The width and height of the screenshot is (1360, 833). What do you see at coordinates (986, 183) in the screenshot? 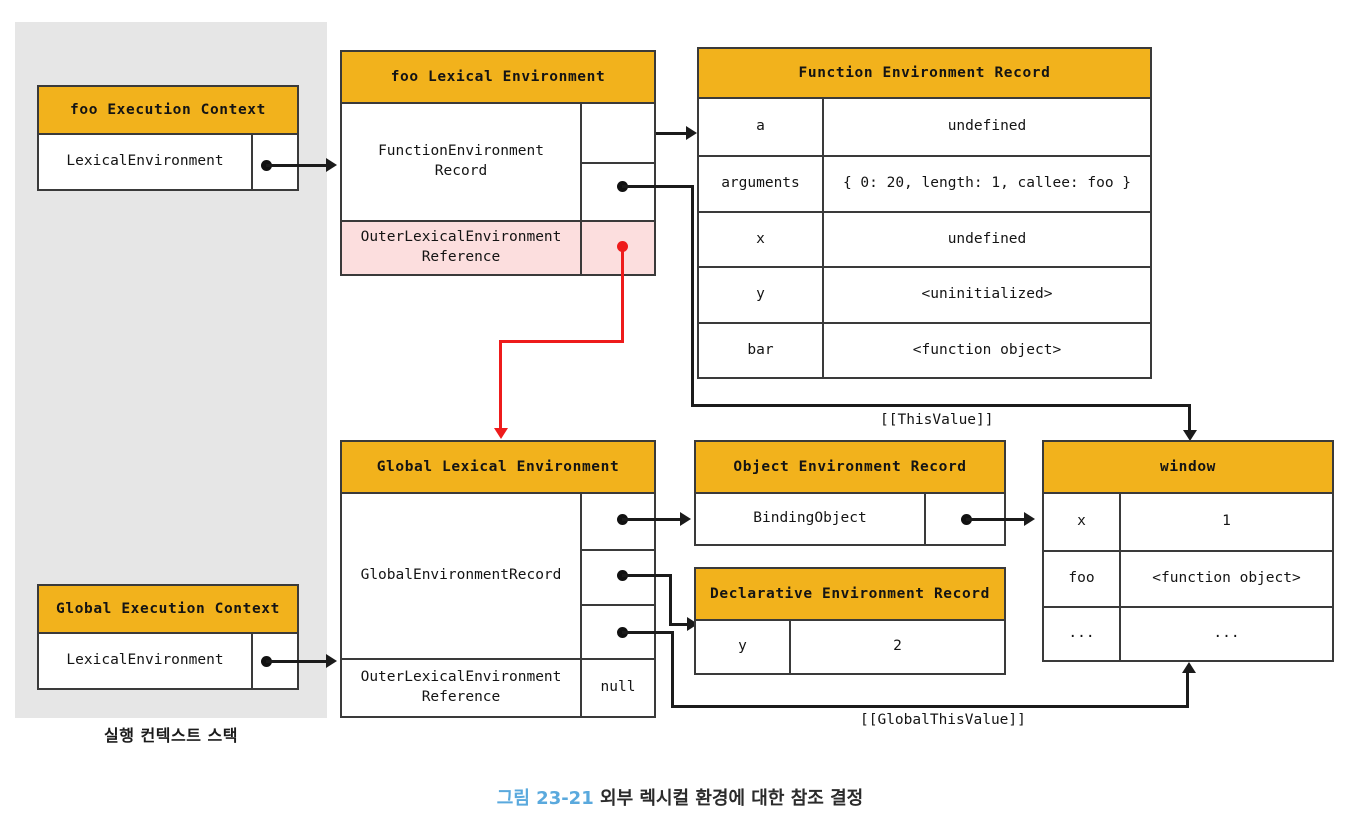
I see `fer-row-value: { 0: 20, length: 1, callee: foo }` at bounding box center [986, 183].